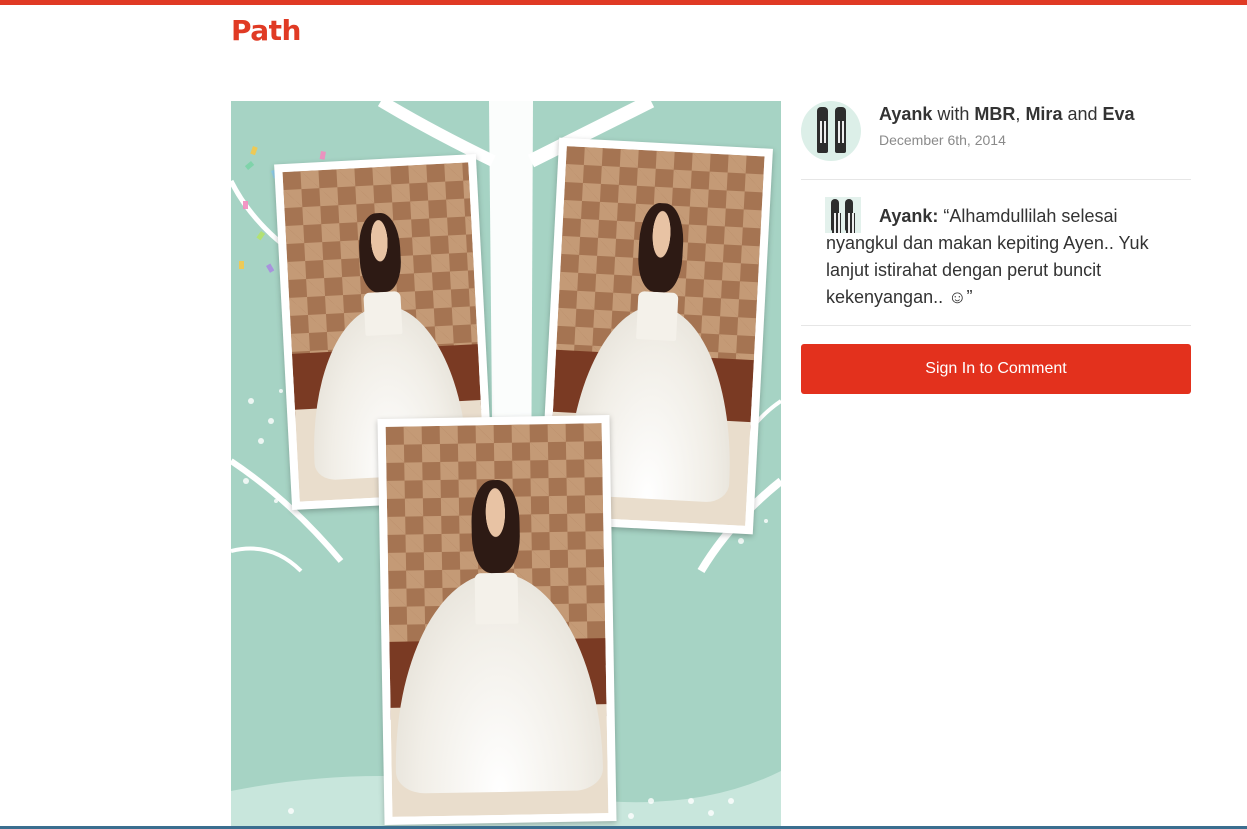 This screenshot has height=829, width=1247. What do you see at coordinates (623, 2) in the screenshot?
I see `top-accent-bar` at bounding box center [623, 2].